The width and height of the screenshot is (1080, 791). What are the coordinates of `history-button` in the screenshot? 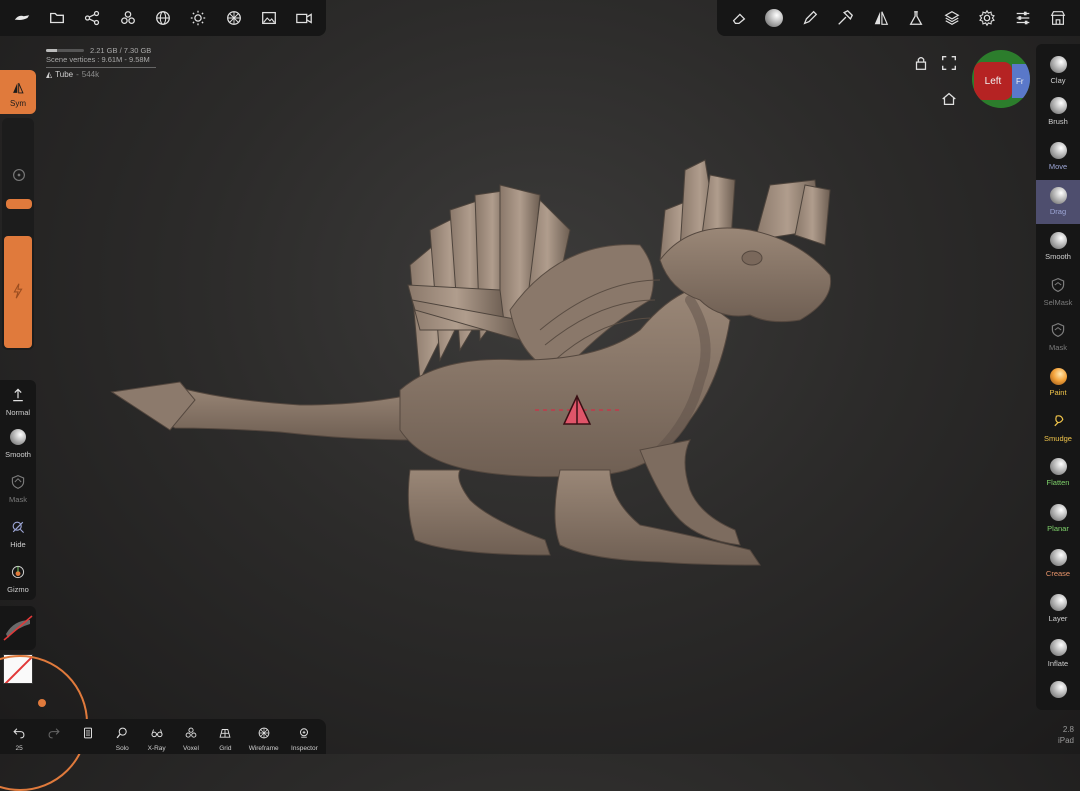 It's located at (88, 737).